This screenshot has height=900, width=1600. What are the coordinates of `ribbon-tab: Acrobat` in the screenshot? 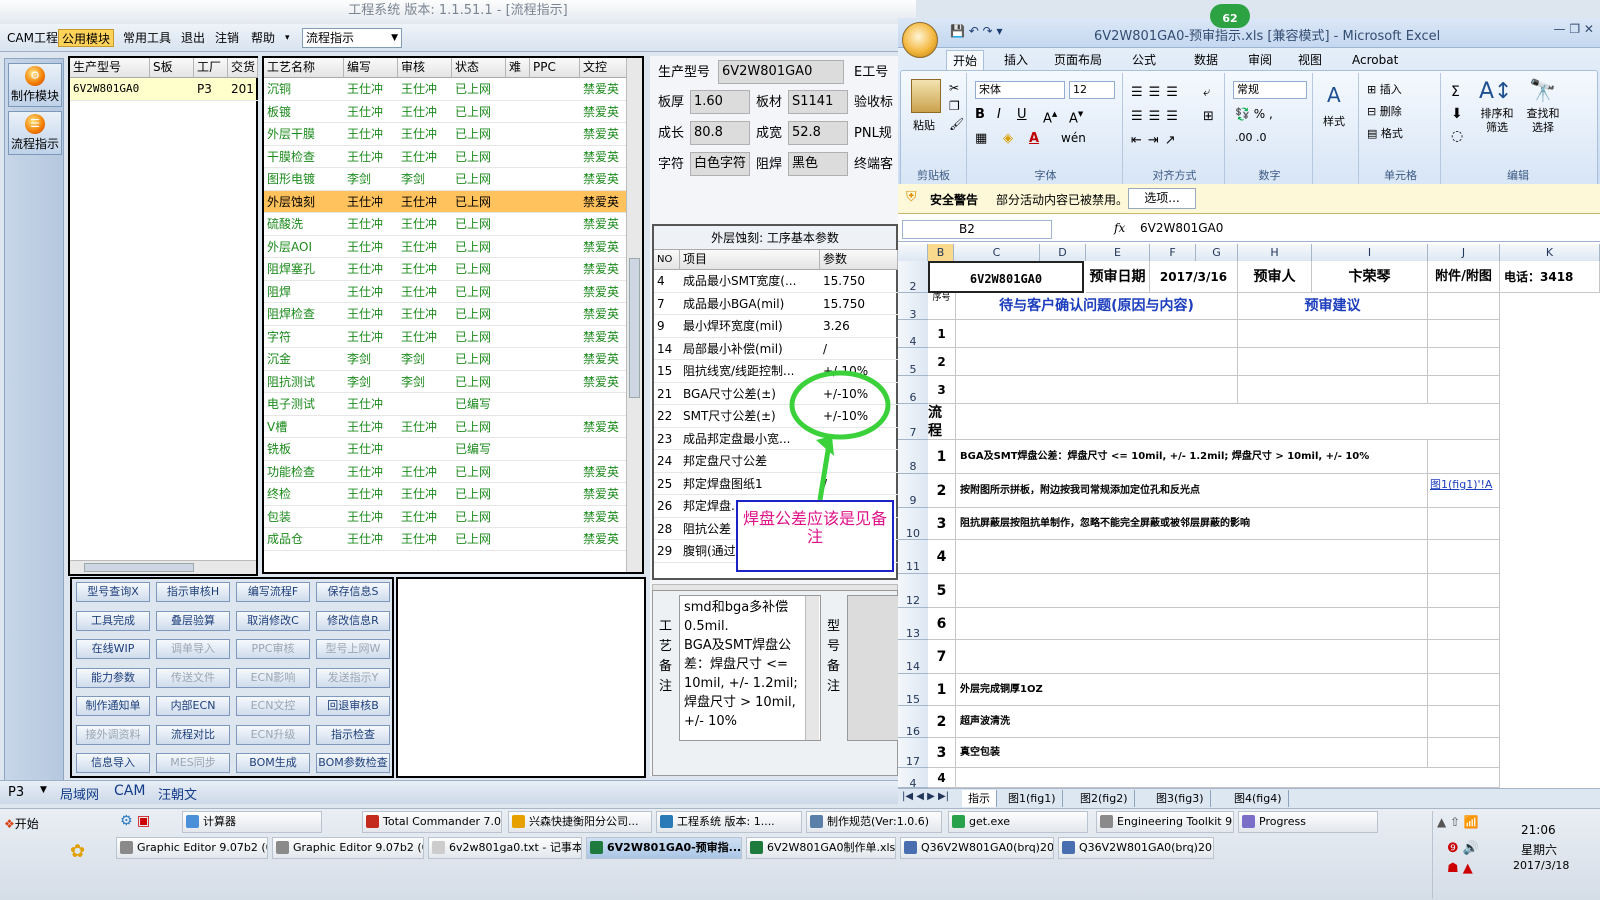 It's located at (1375, 60).